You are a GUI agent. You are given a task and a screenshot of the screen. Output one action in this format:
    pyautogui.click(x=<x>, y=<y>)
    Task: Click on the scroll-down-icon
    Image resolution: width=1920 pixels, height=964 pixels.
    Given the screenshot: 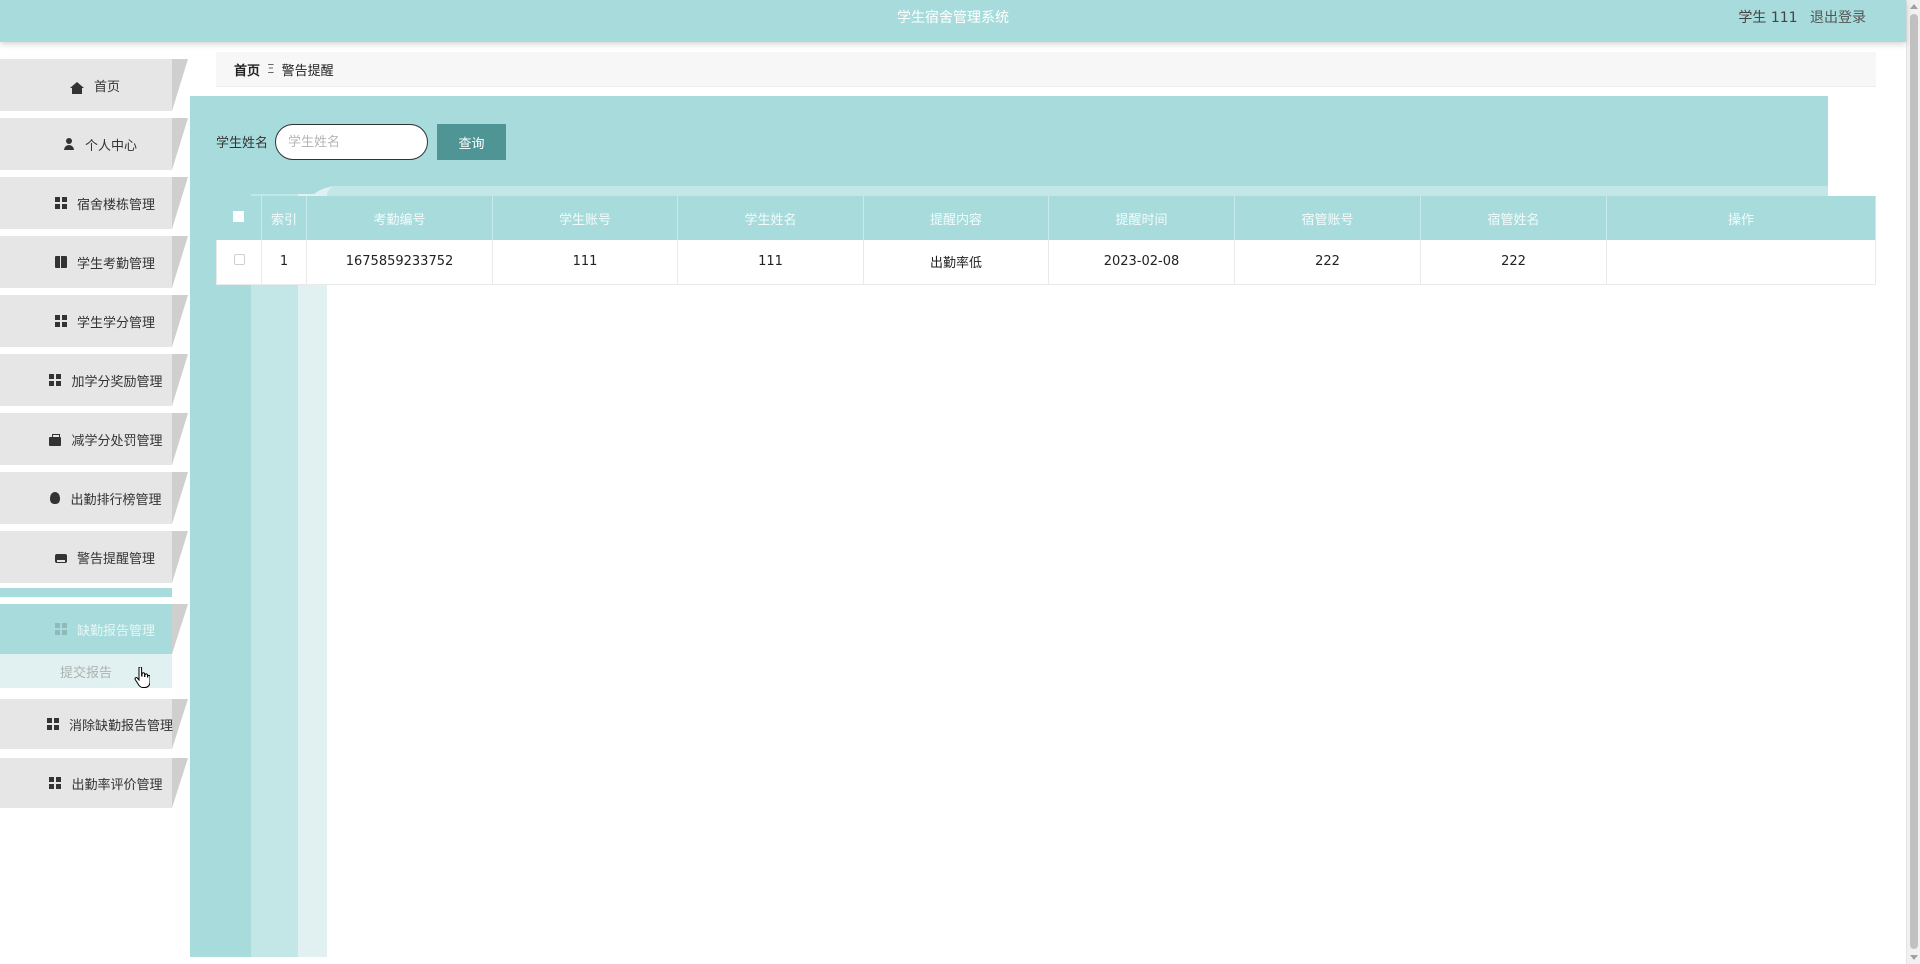 What is the action you would take?
    pyautogui.click(x=1914, y=957)
    